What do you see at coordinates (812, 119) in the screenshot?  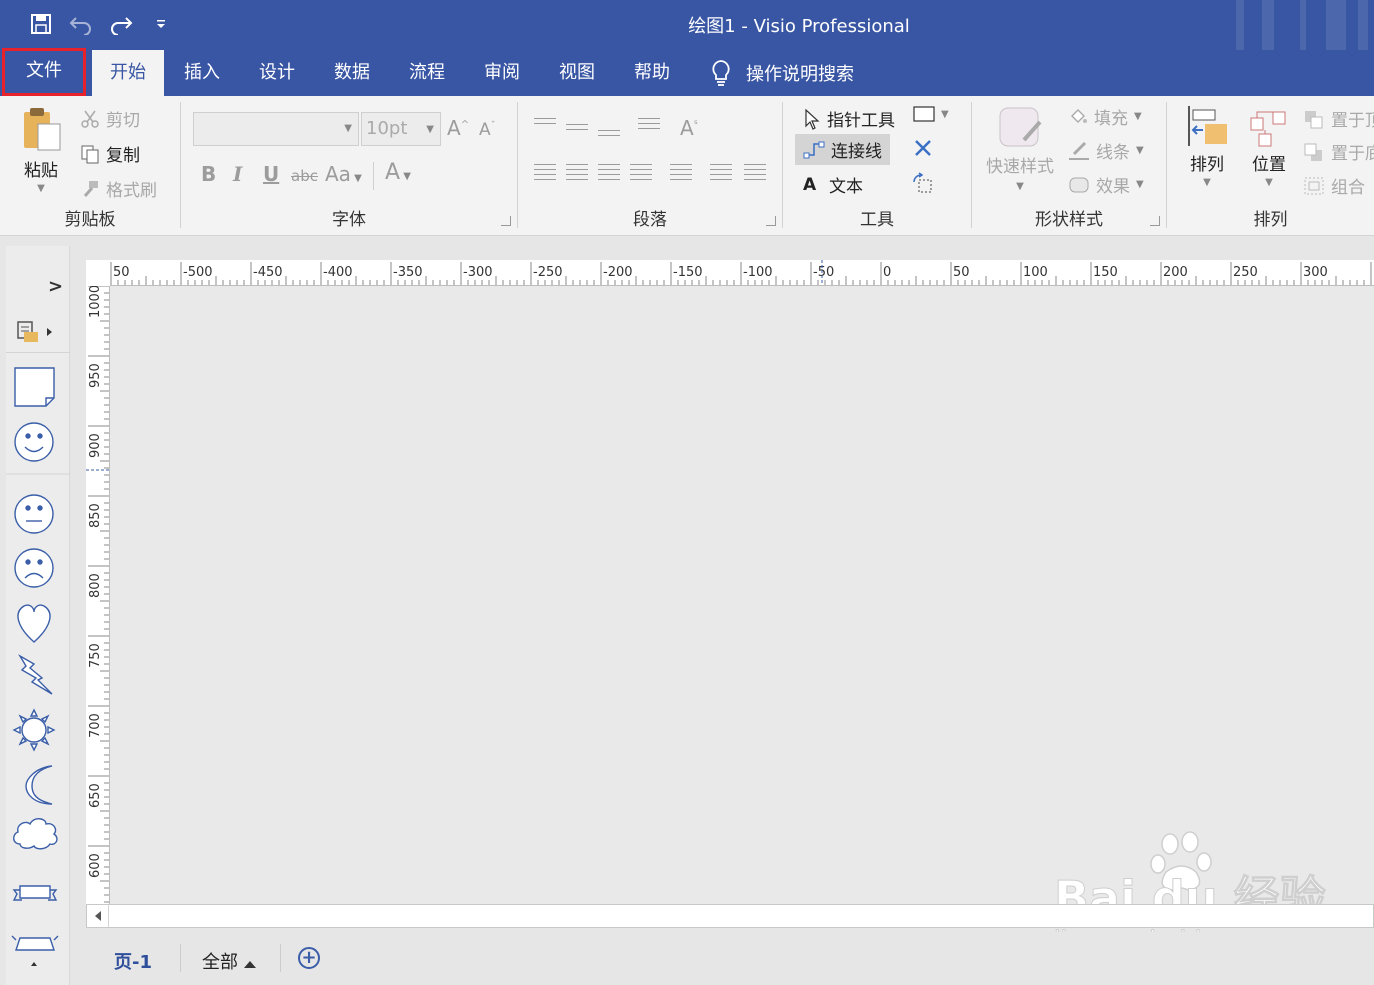 I see `pointer-icon` at bounding box center [812, 119].